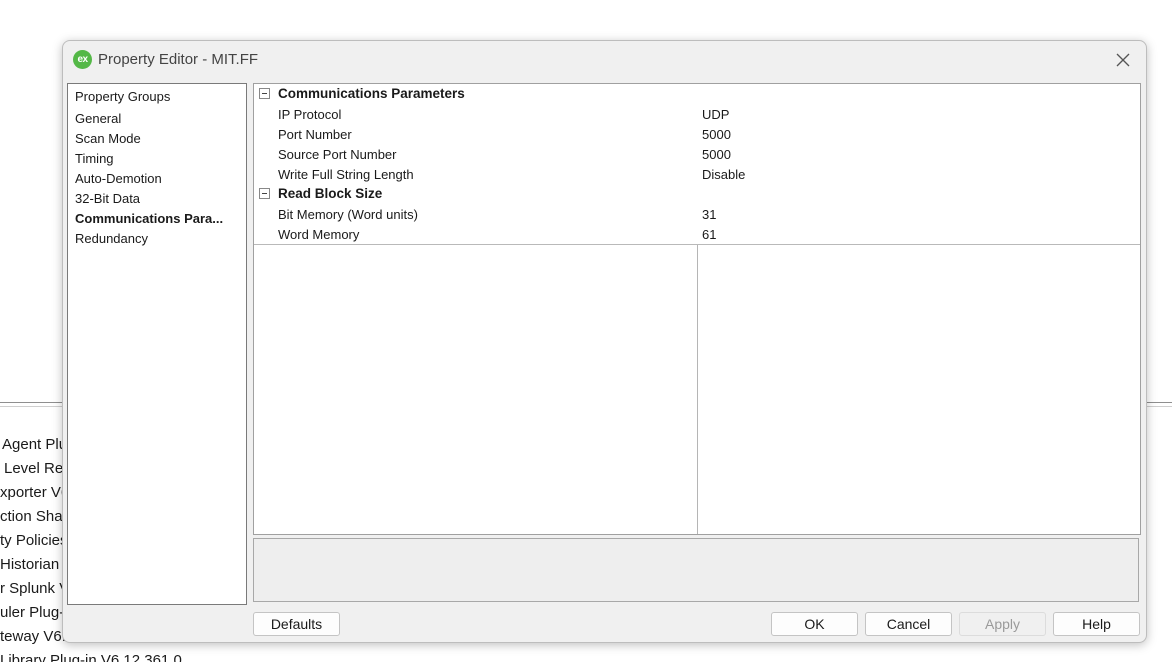 Image resolution: width=1172 pixels, height=662 pixels. Describe the element at coordinates (337, 154) in the screenshot. I see `property-name: Source Port Number` at that location.